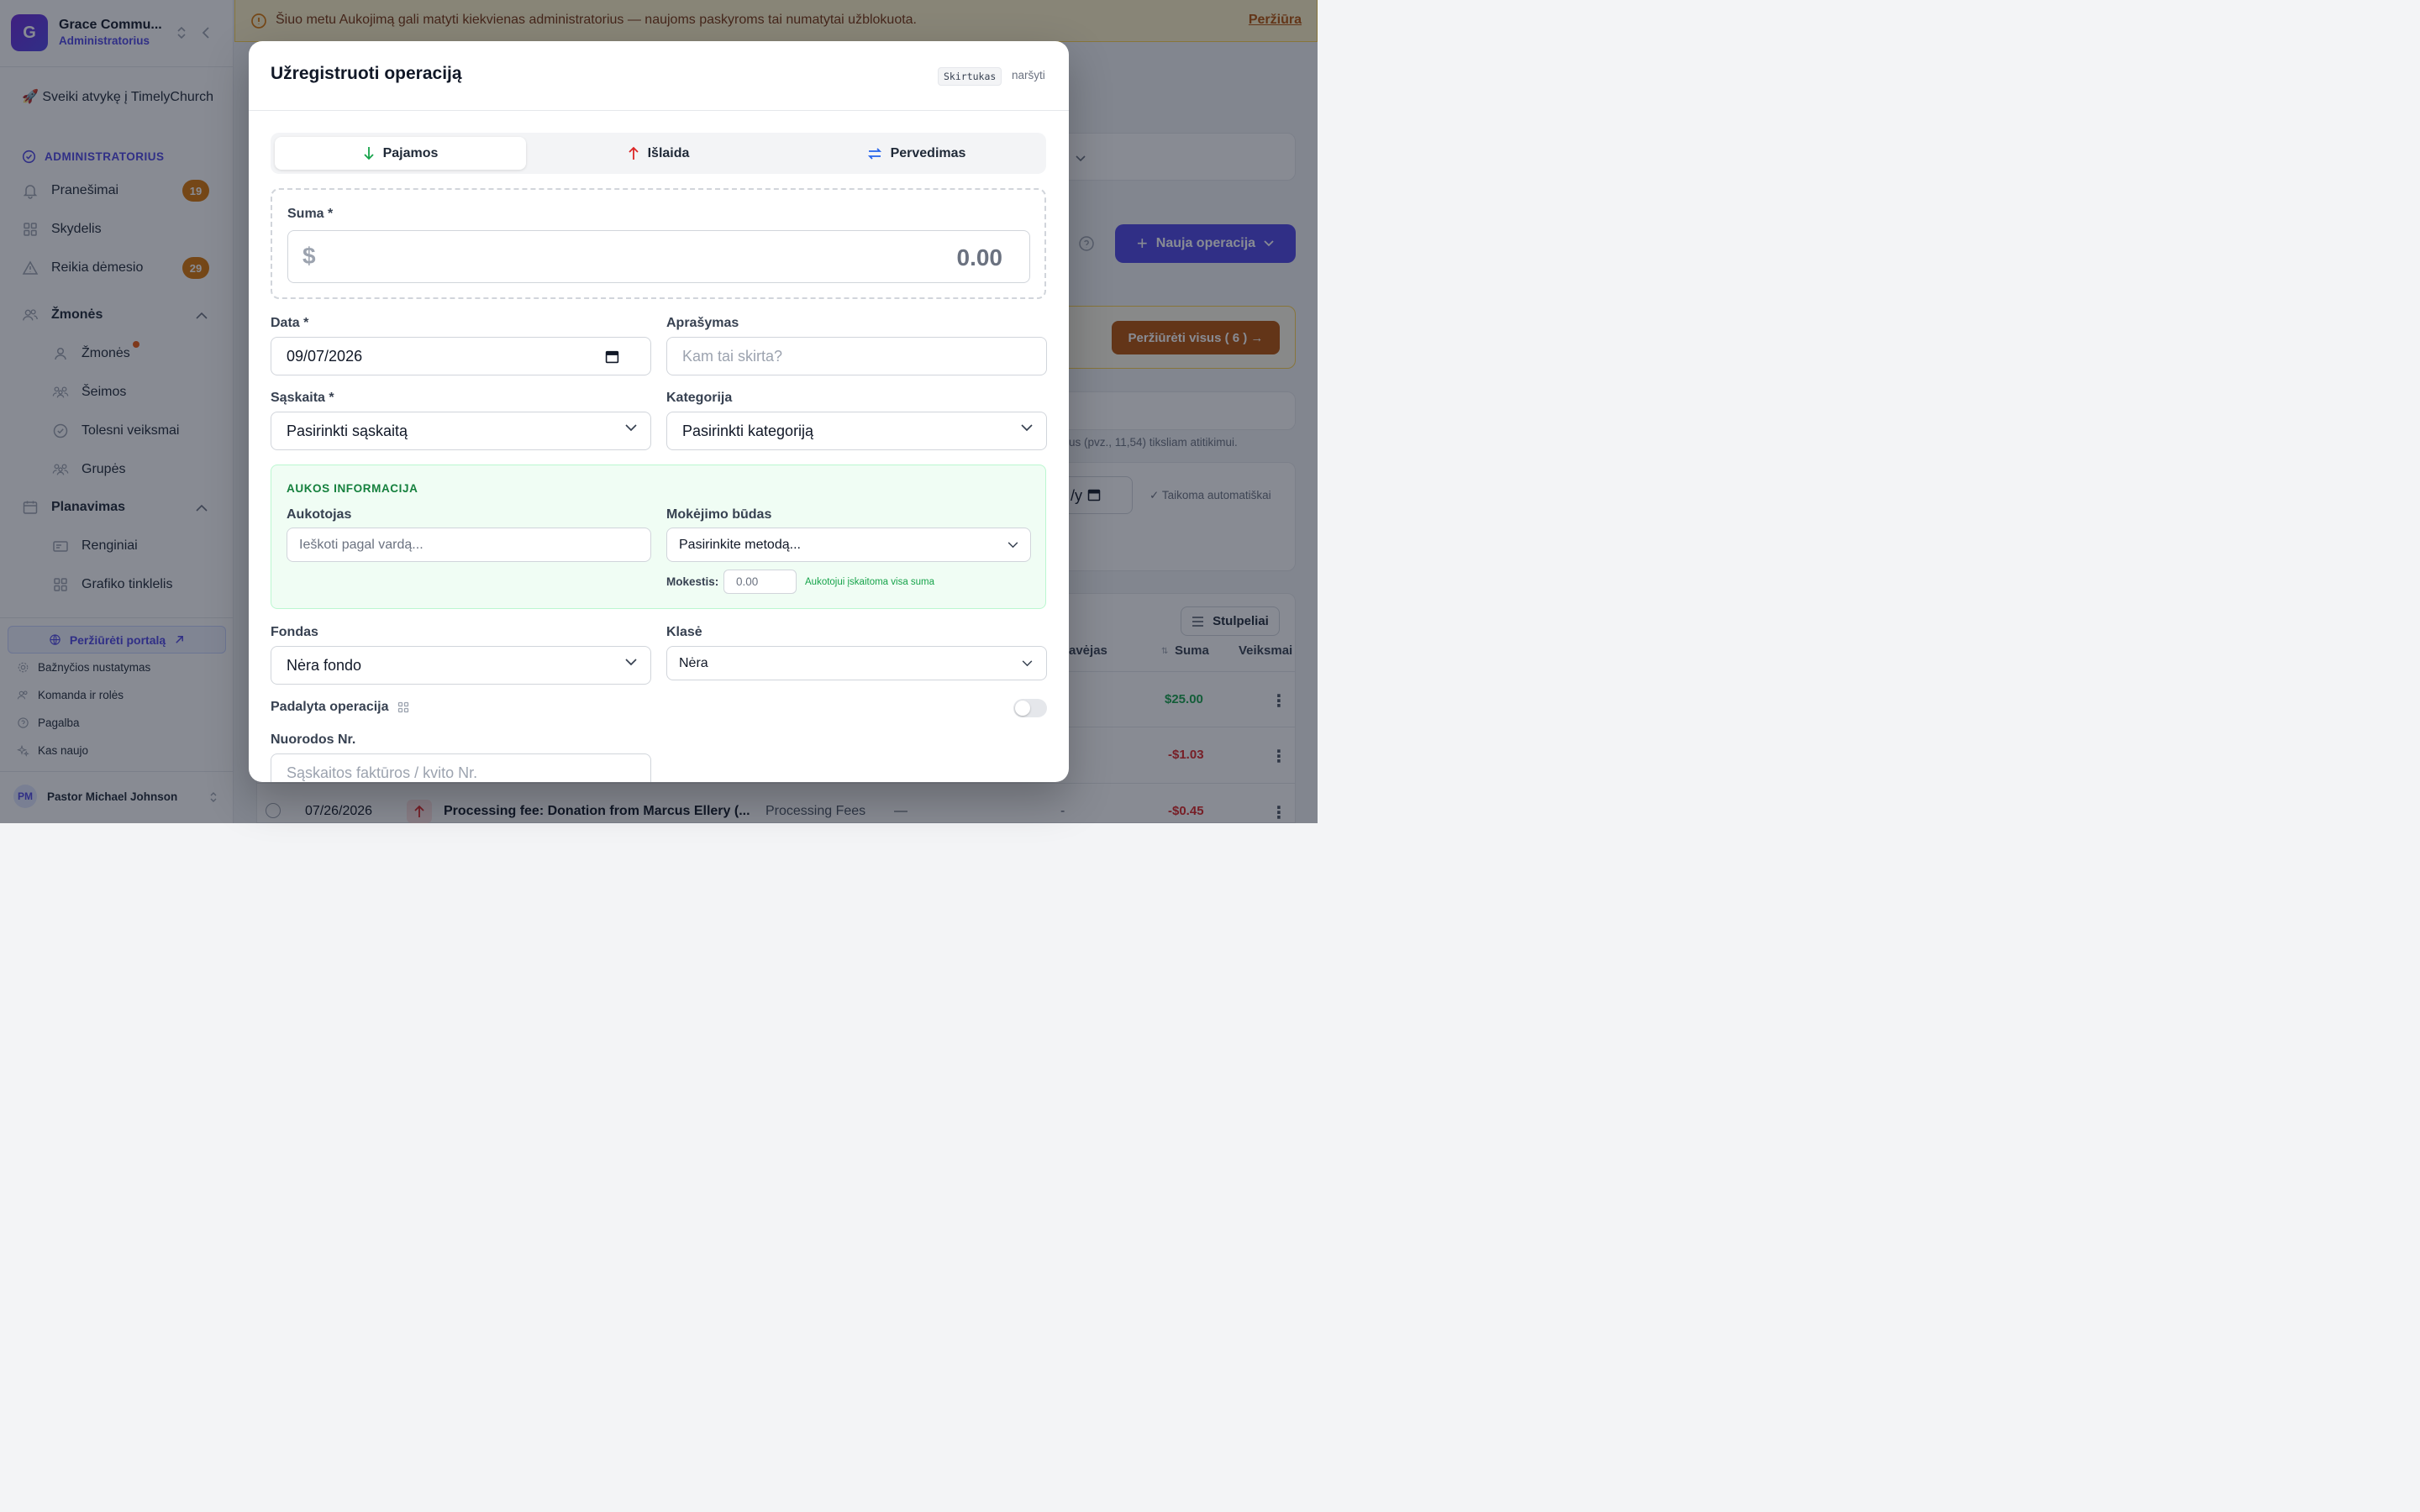  I want to click on keyboard-hint-text: naršyti, so click(1028, 75).